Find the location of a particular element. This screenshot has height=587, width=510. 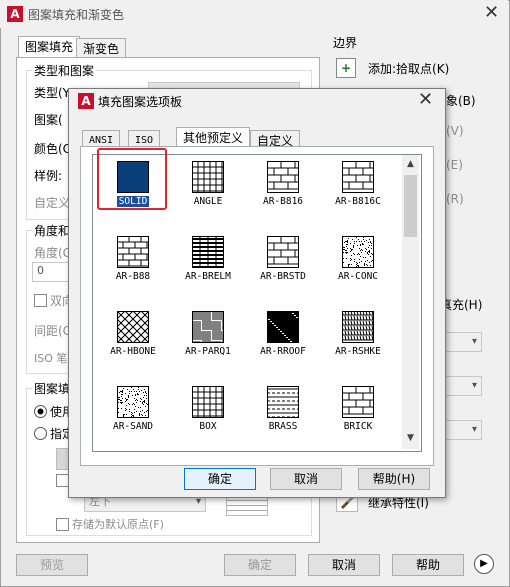

palette-ok-button: 确定 is located at coordinates (220, 479).